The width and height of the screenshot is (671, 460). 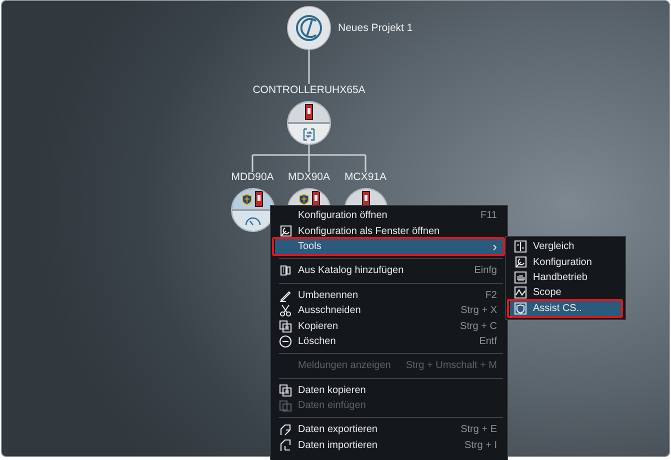 I want to click on shortcut-text: F11, so click(x=488, y=216).